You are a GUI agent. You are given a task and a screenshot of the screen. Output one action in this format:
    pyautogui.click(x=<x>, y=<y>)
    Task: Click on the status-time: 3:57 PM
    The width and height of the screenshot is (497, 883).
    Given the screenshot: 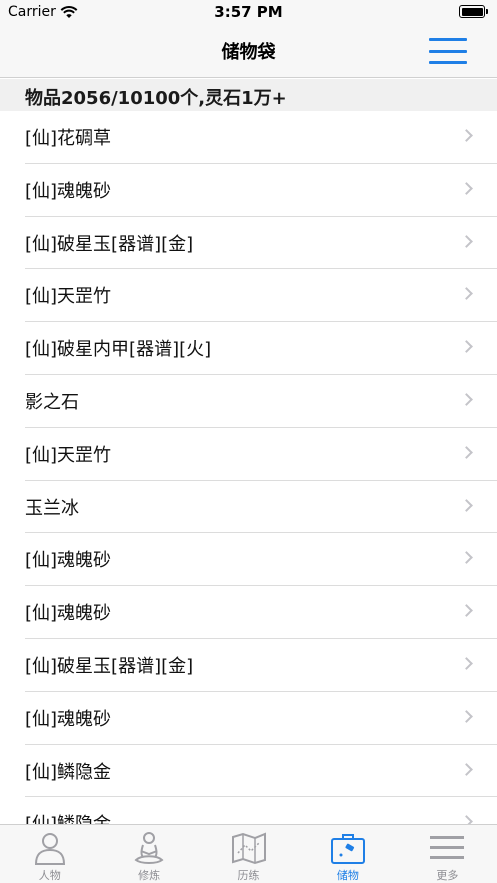 What is the action you would take?
    pyautogui.click(x=248, y=12)
    